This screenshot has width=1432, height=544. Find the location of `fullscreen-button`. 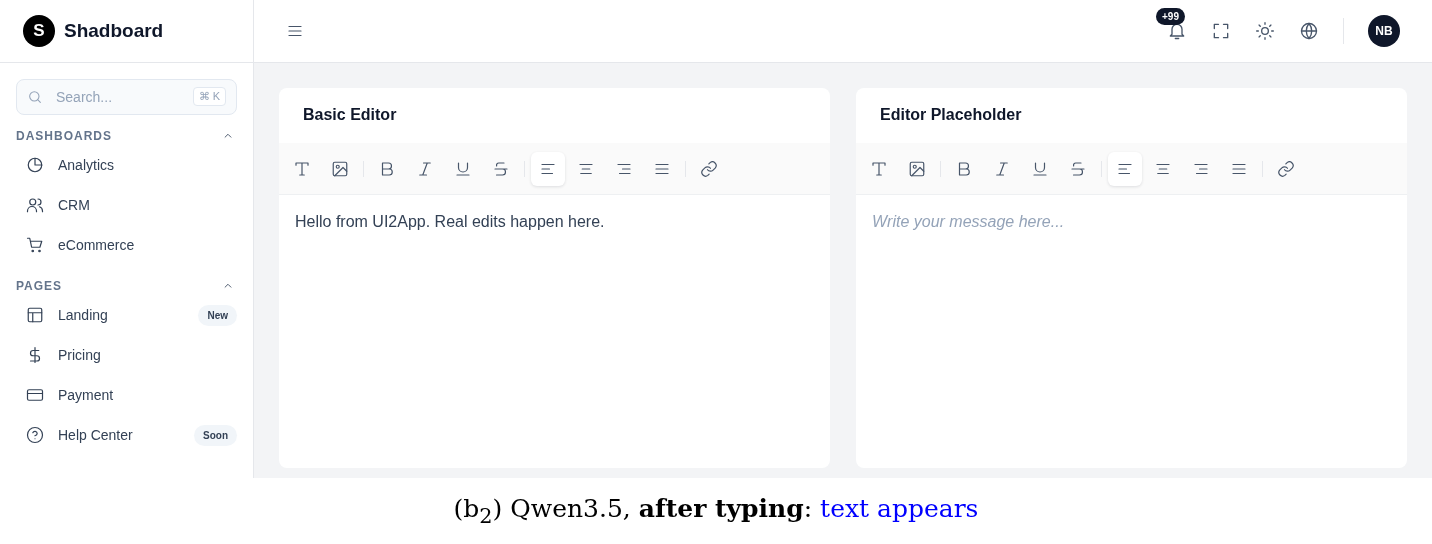

fullscreen-button is located at coordinates (1221, 31).